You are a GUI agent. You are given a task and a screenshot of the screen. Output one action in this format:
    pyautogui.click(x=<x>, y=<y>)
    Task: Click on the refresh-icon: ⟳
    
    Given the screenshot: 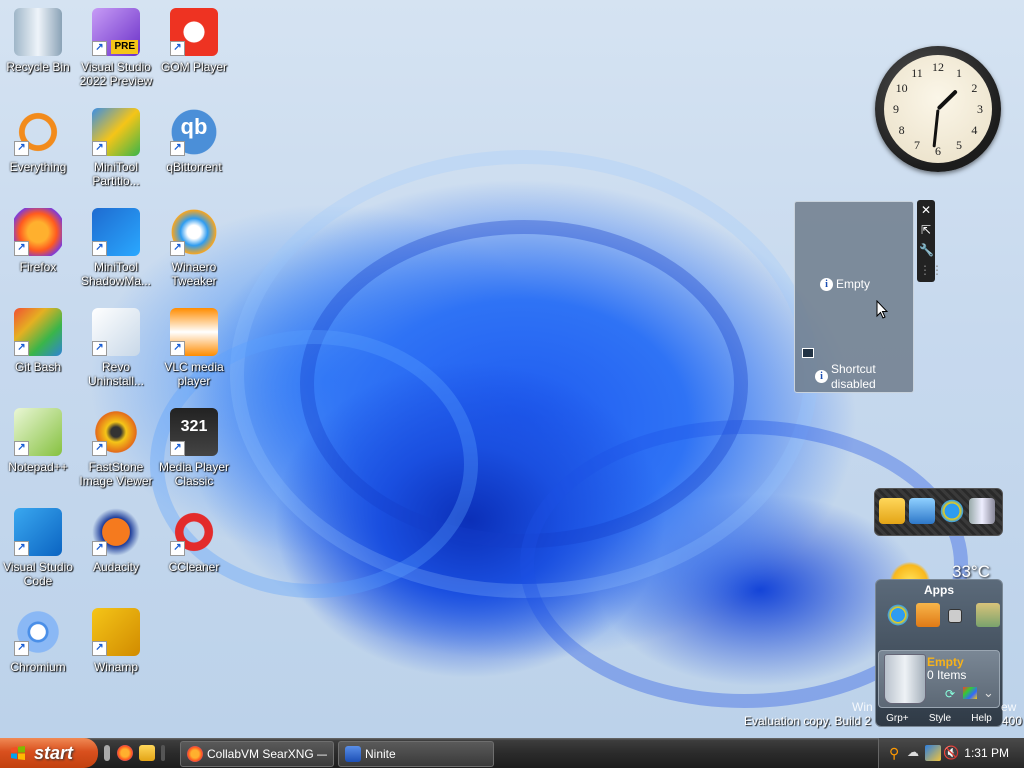 What is the action you would take?
    pyautogui.click(x=950, y=694)
    